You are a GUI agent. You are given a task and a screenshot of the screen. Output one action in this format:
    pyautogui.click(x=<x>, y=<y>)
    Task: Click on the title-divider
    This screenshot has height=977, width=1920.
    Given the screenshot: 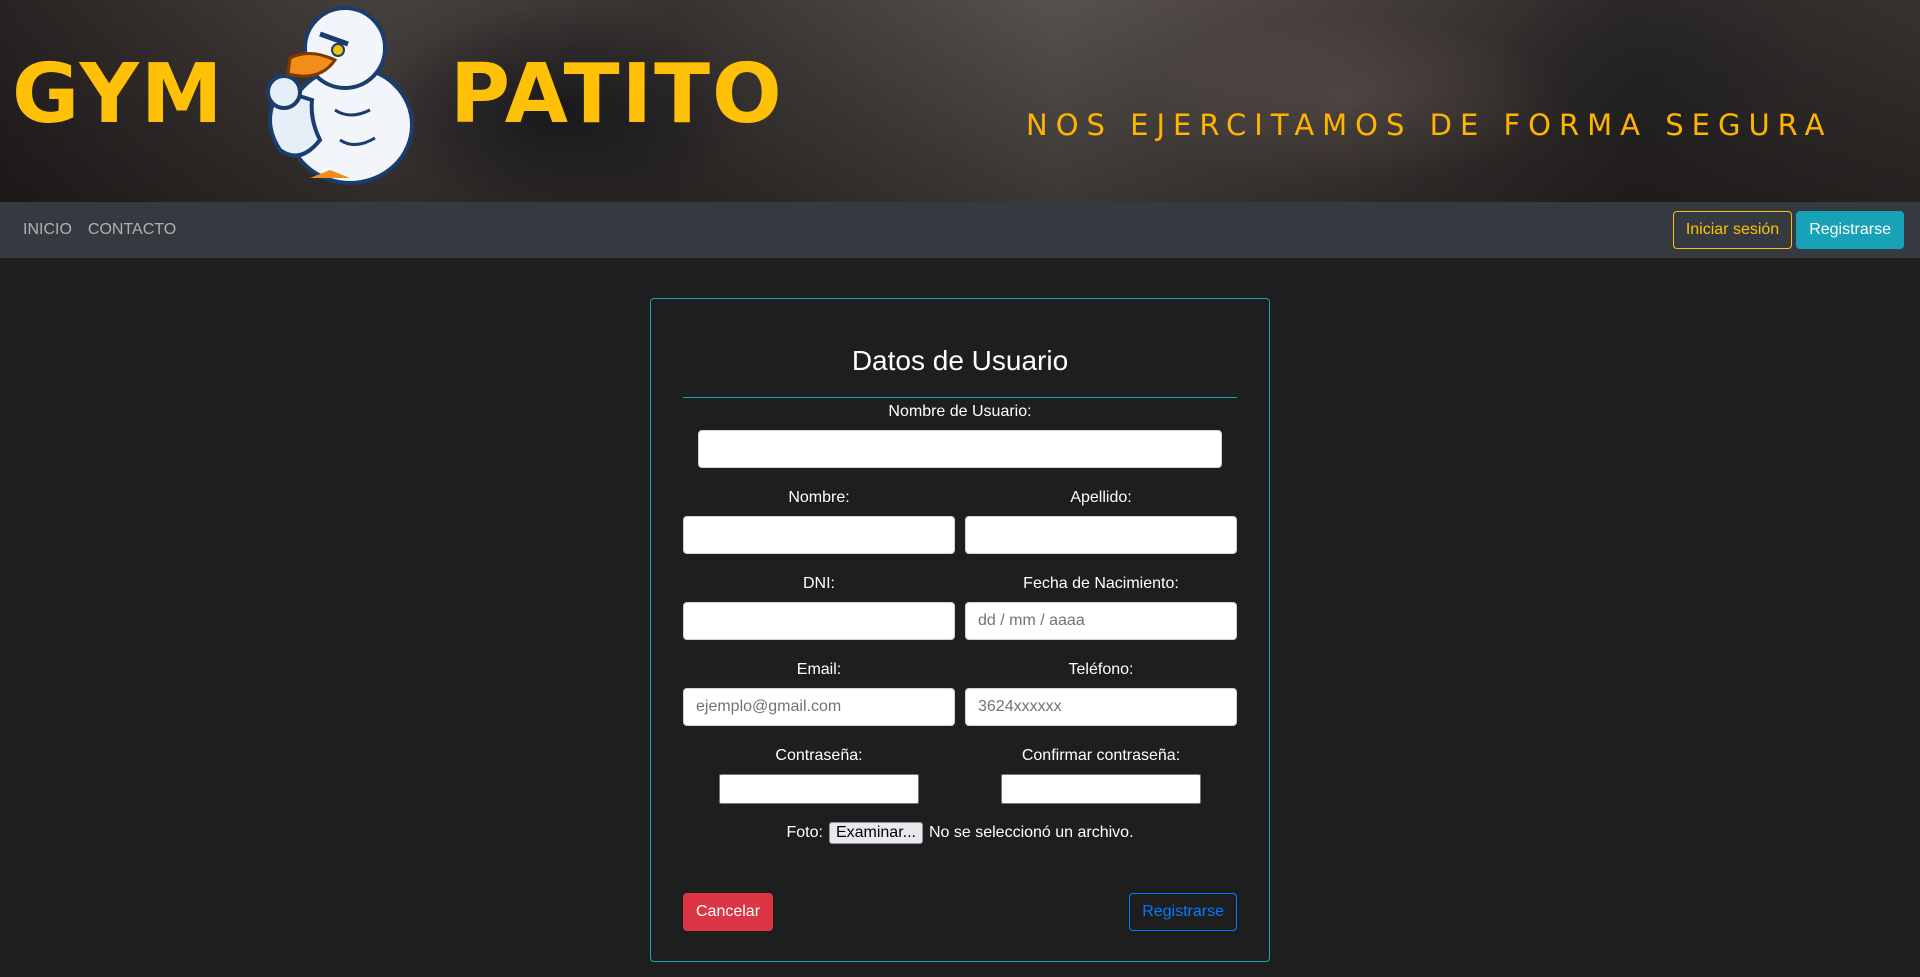 What is the action you would take?
    pyautogui.click(x=960, y=397)
    